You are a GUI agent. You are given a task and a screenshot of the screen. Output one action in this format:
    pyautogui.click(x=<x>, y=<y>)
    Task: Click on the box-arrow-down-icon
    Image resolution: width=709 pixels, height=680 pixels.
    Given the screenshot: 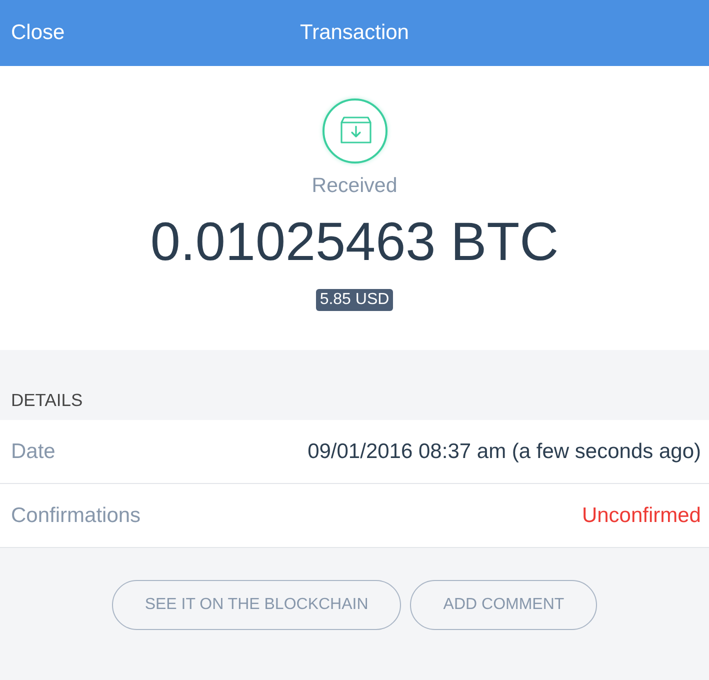 What is the action you would take?
    pyautogui.click(x=355, y=131)
    